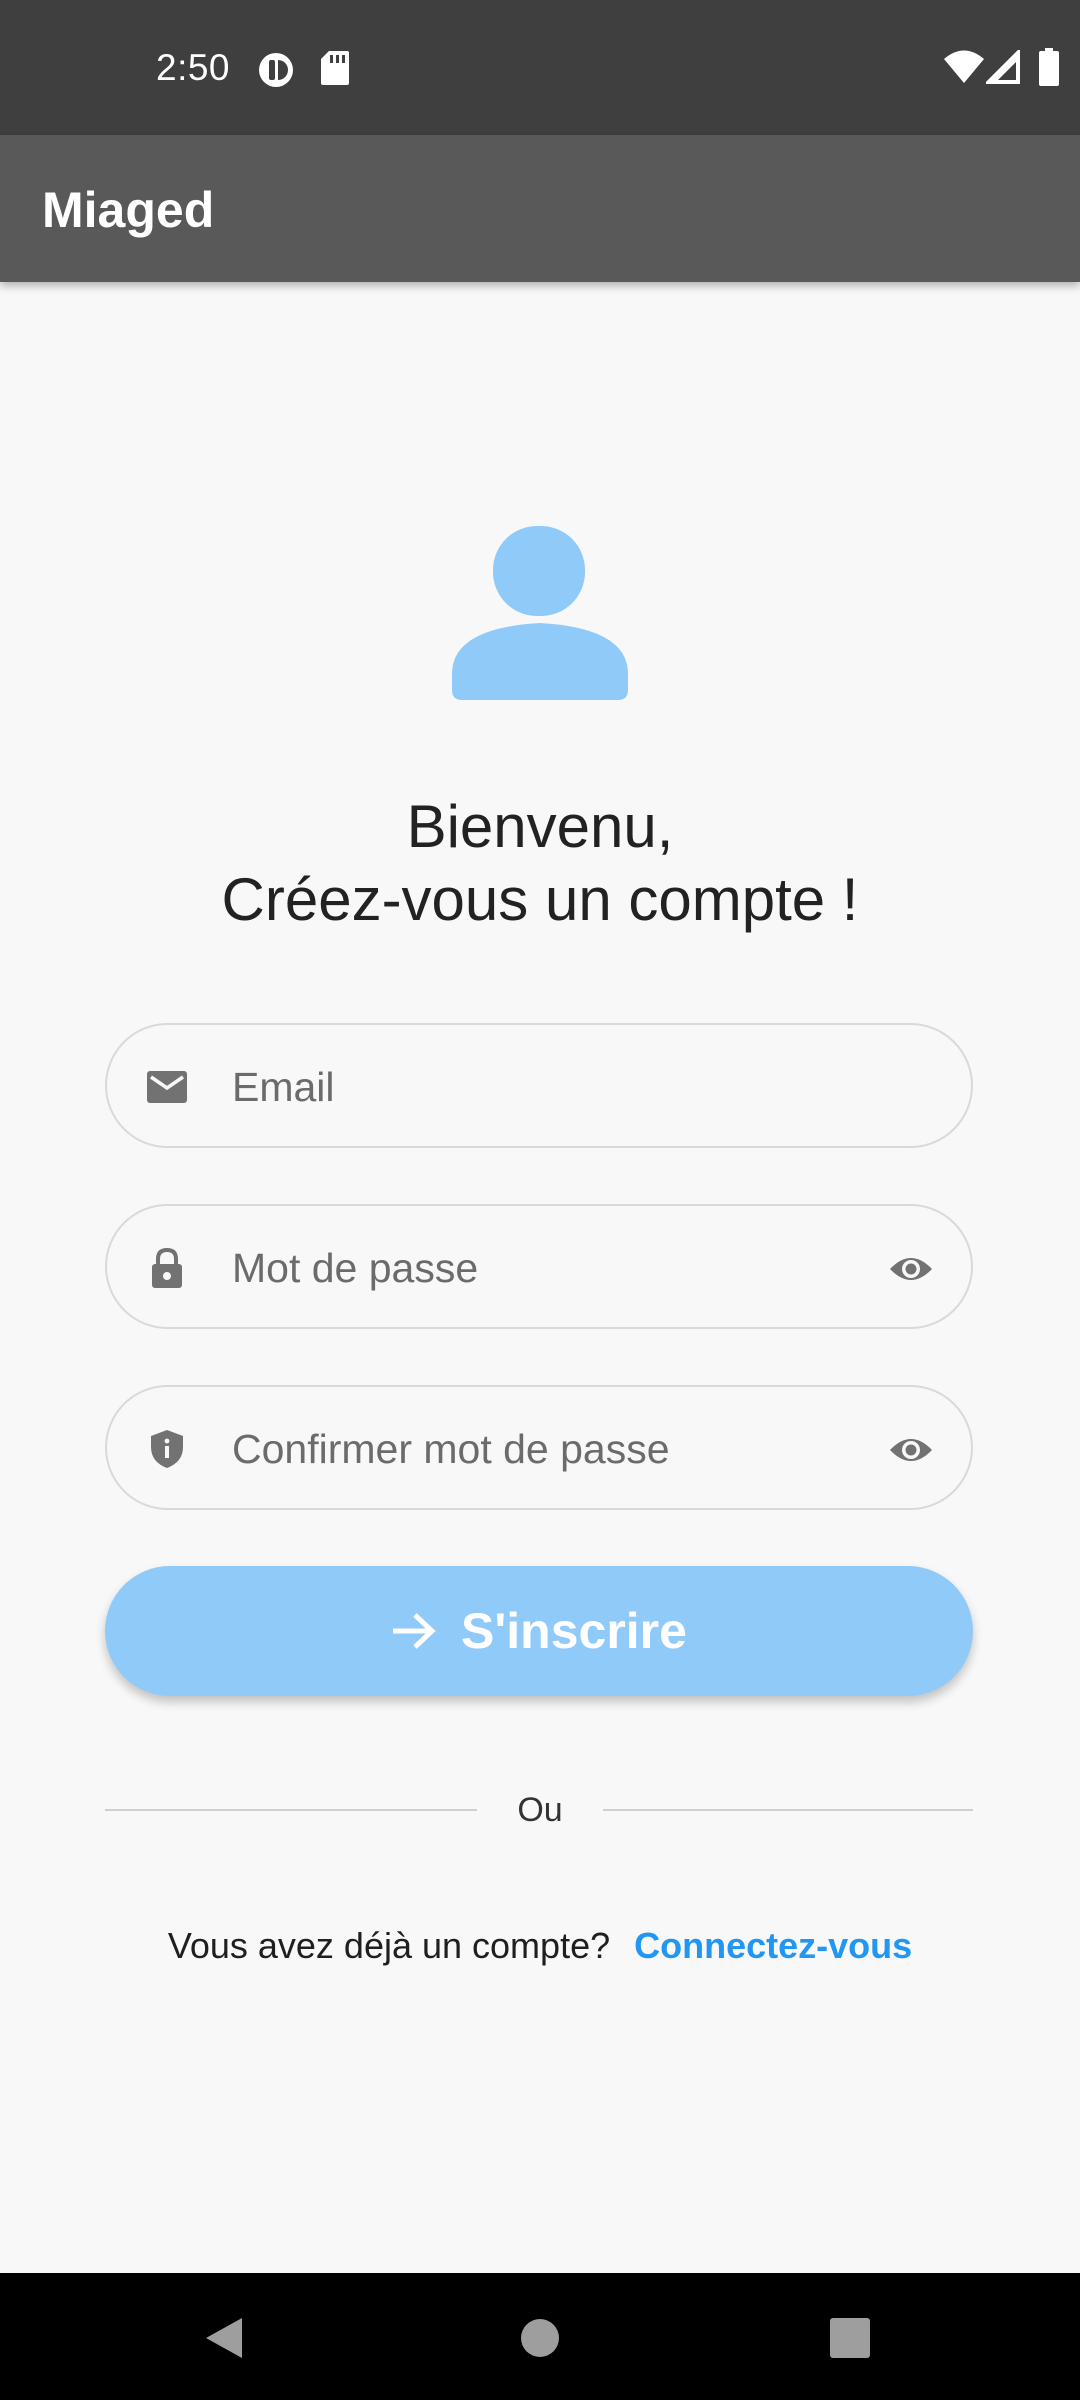  I want to click on signin-prompt: Vous avez déjà un compte?, so click(389, 1945).